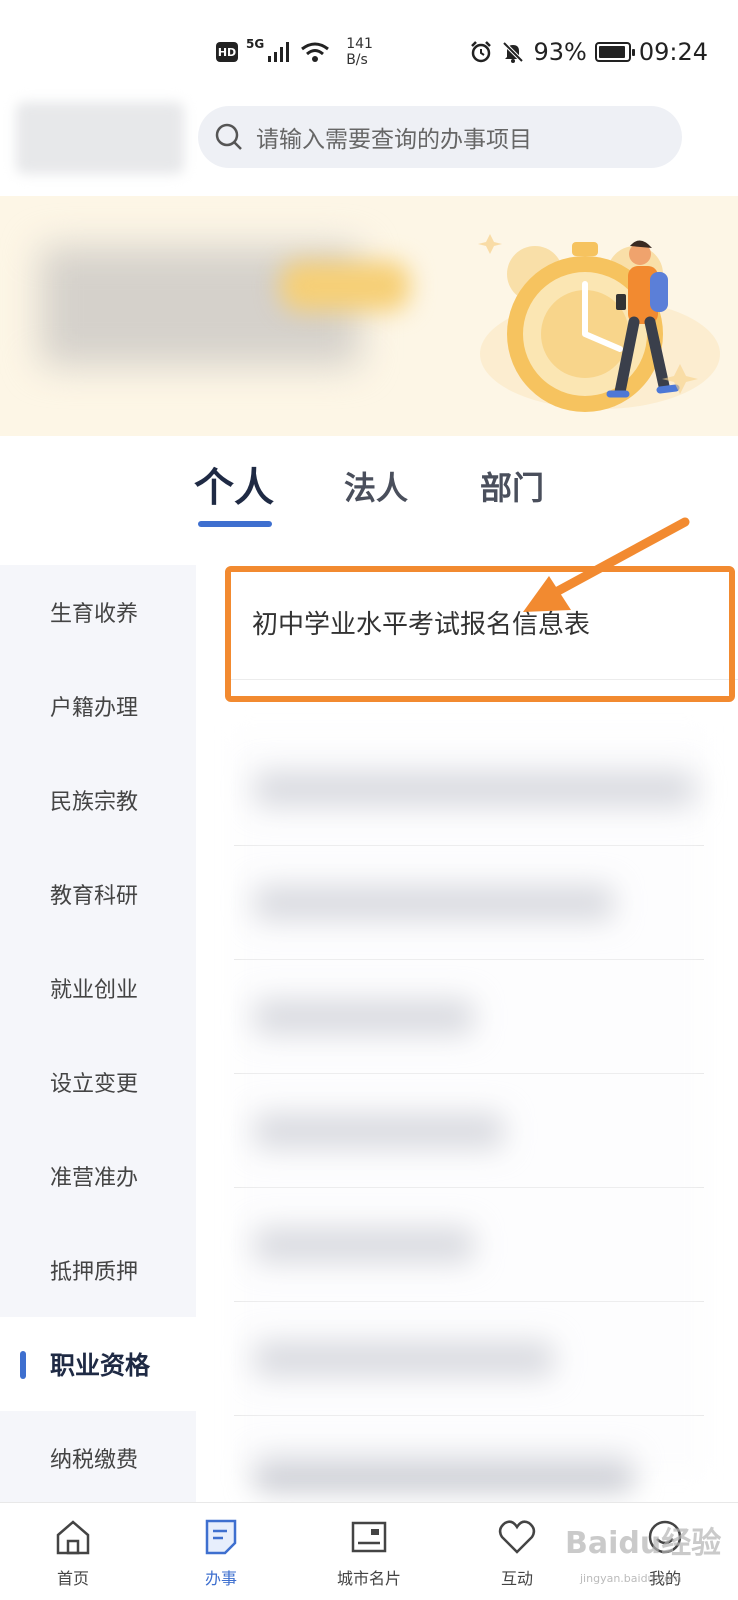 The image size is (738, 1600). What do you see at coordinates (517, 1537) in the screenshot?
I see `heart-icon` at bounding box center [517, 1537].